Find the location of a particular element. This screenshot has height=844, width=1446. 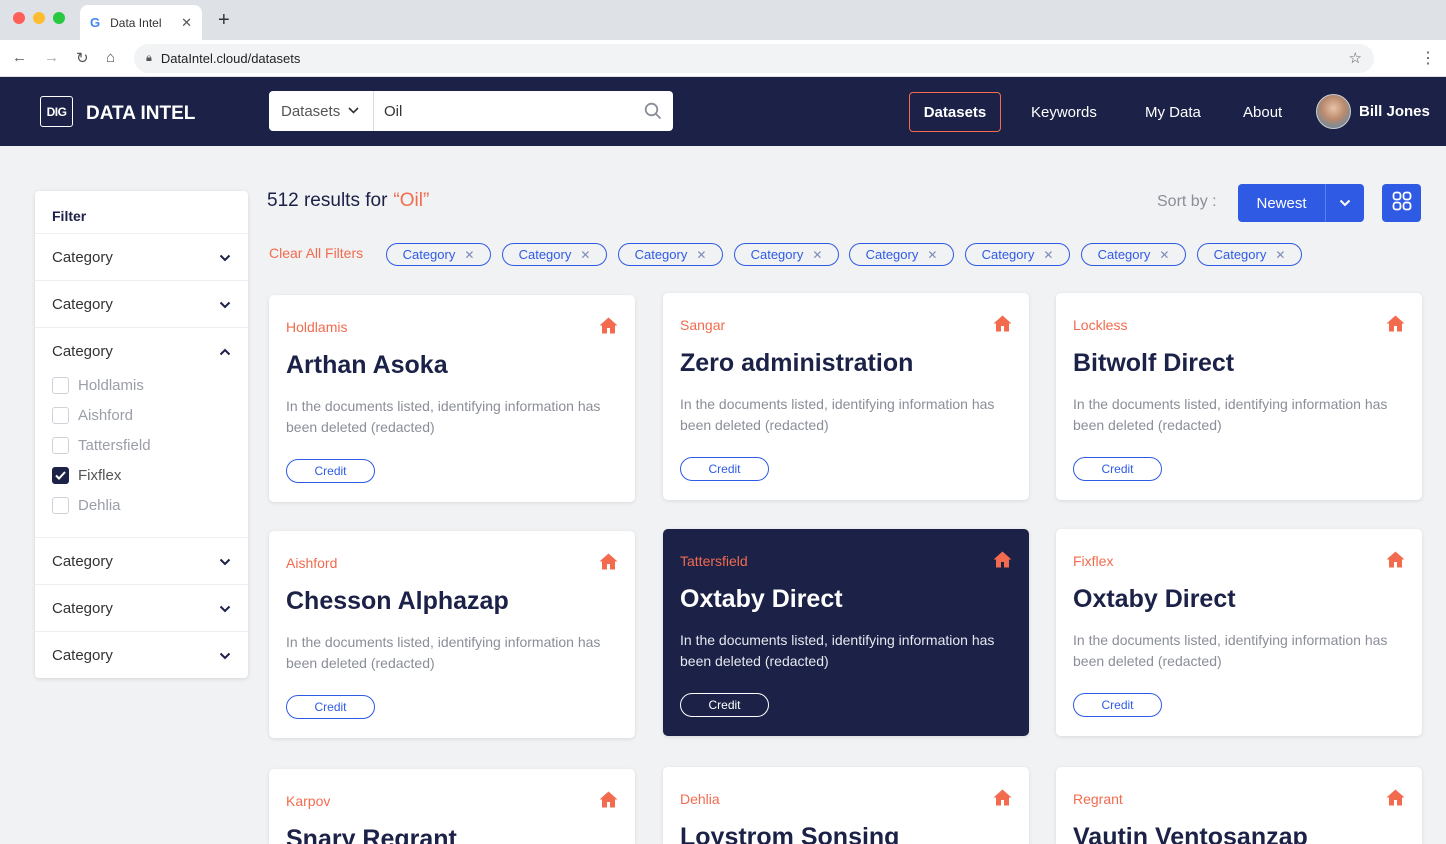

browser-tab: G Data Intel ✕ is located at coordinates (141, 22).